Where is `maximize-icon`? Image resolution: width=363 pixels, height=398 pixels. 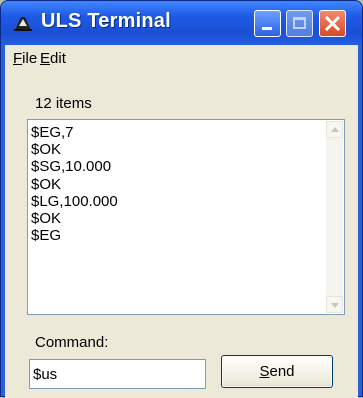 maximize-icon is located at coordinates (299, 23).